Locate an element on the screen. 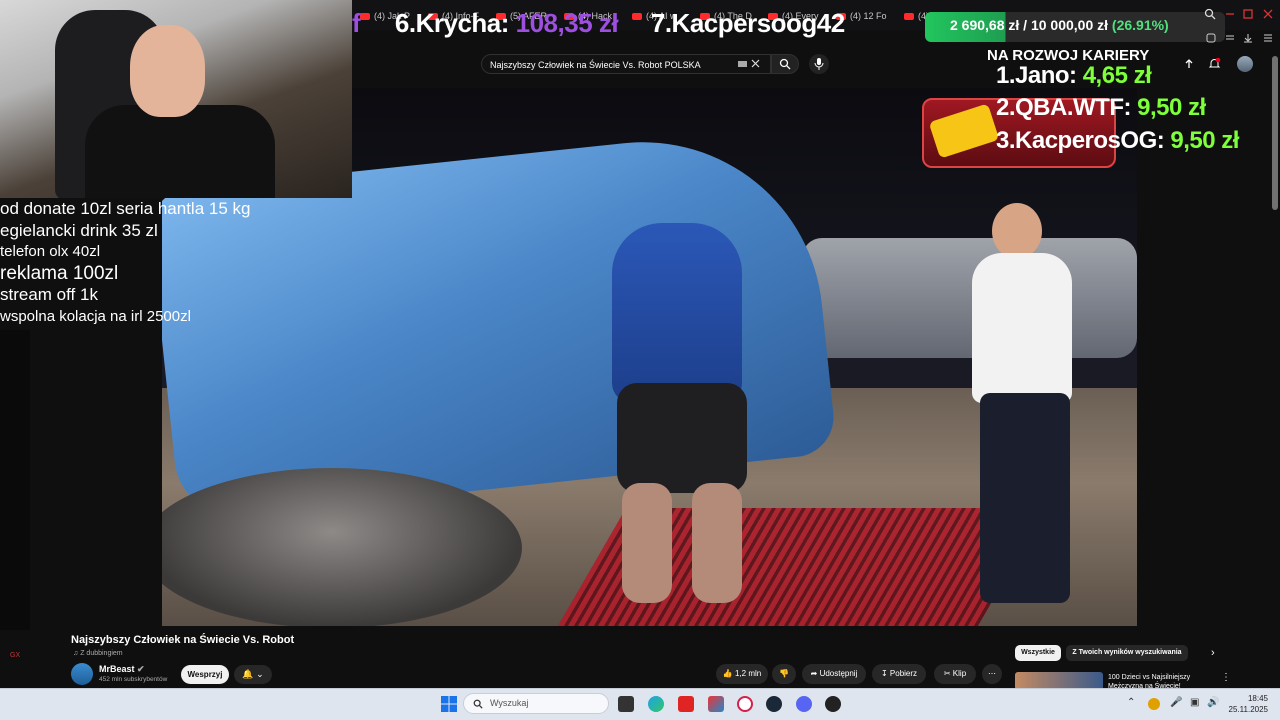 This screenshot has height=720, width=1280. thumbs-up-icon: 👍 is located at coordinates (727, 673).